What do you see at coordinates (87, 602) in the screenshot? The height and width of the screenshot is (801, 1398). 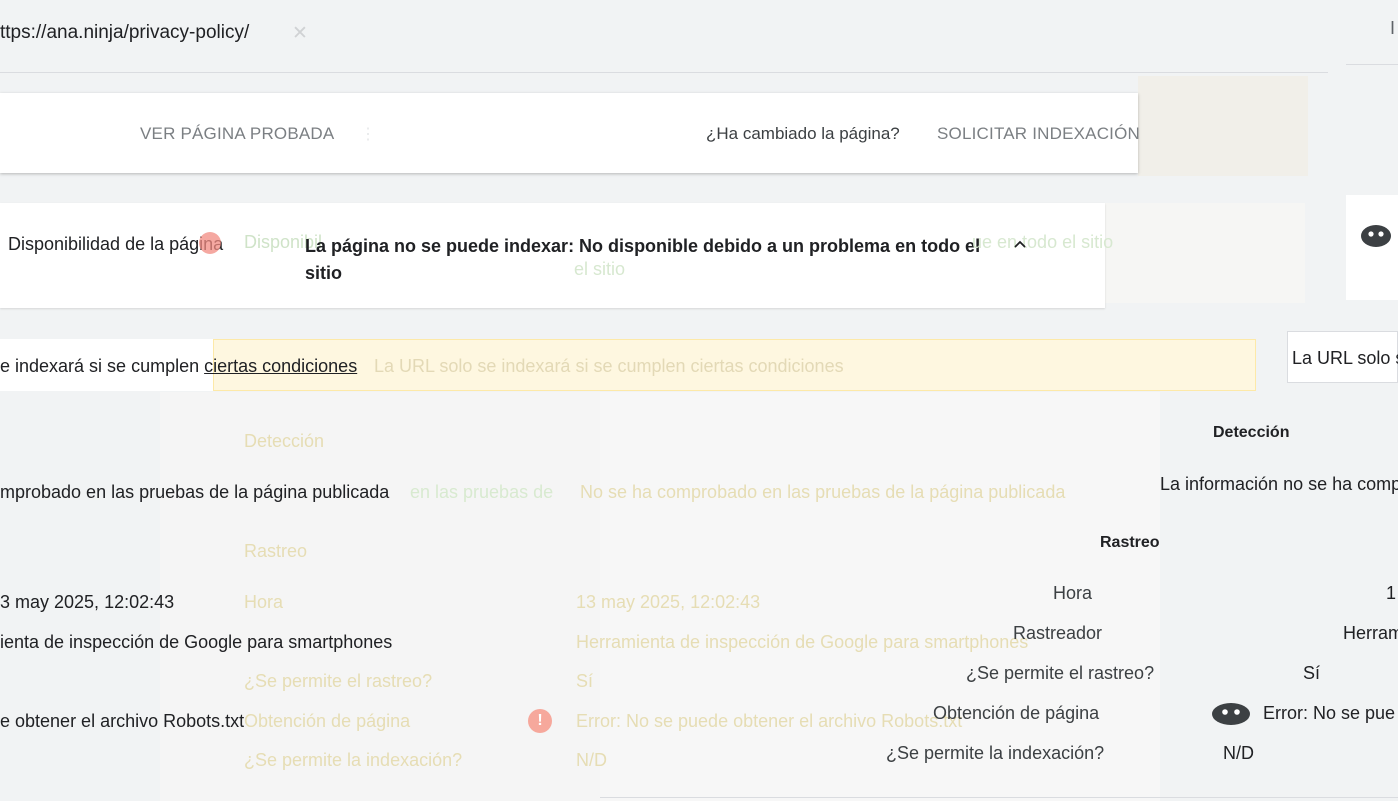 I see `time-value-left: 3 may 2025, 12:02:43` at bounding box center [87, 602].